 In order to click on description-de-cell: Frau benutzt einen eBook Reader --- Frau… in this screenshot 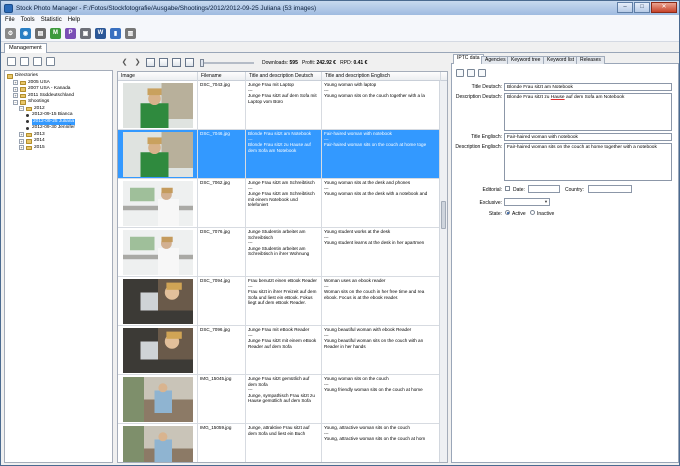, I will do `click(284, 301)`.